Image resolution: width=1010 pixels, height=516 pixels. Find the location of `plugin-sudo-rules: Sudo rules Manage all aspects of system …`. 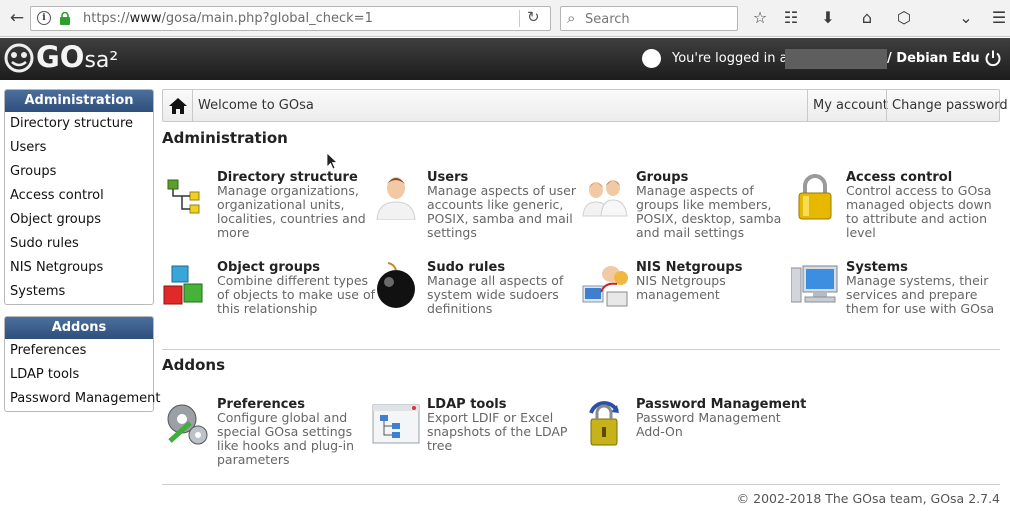

plugin-sudo-rules: Sudo rules Manage all aspects of system … is located at coordinates (477, 300).